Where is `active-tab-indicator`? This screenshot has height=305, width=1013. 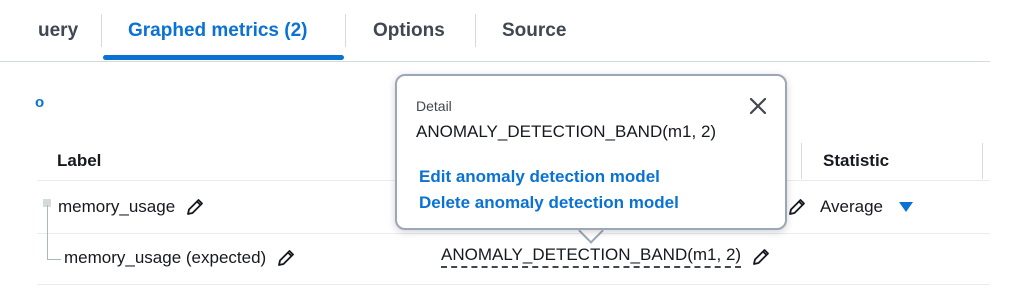
active-tab-indicator is located at coordinates (223, 57).